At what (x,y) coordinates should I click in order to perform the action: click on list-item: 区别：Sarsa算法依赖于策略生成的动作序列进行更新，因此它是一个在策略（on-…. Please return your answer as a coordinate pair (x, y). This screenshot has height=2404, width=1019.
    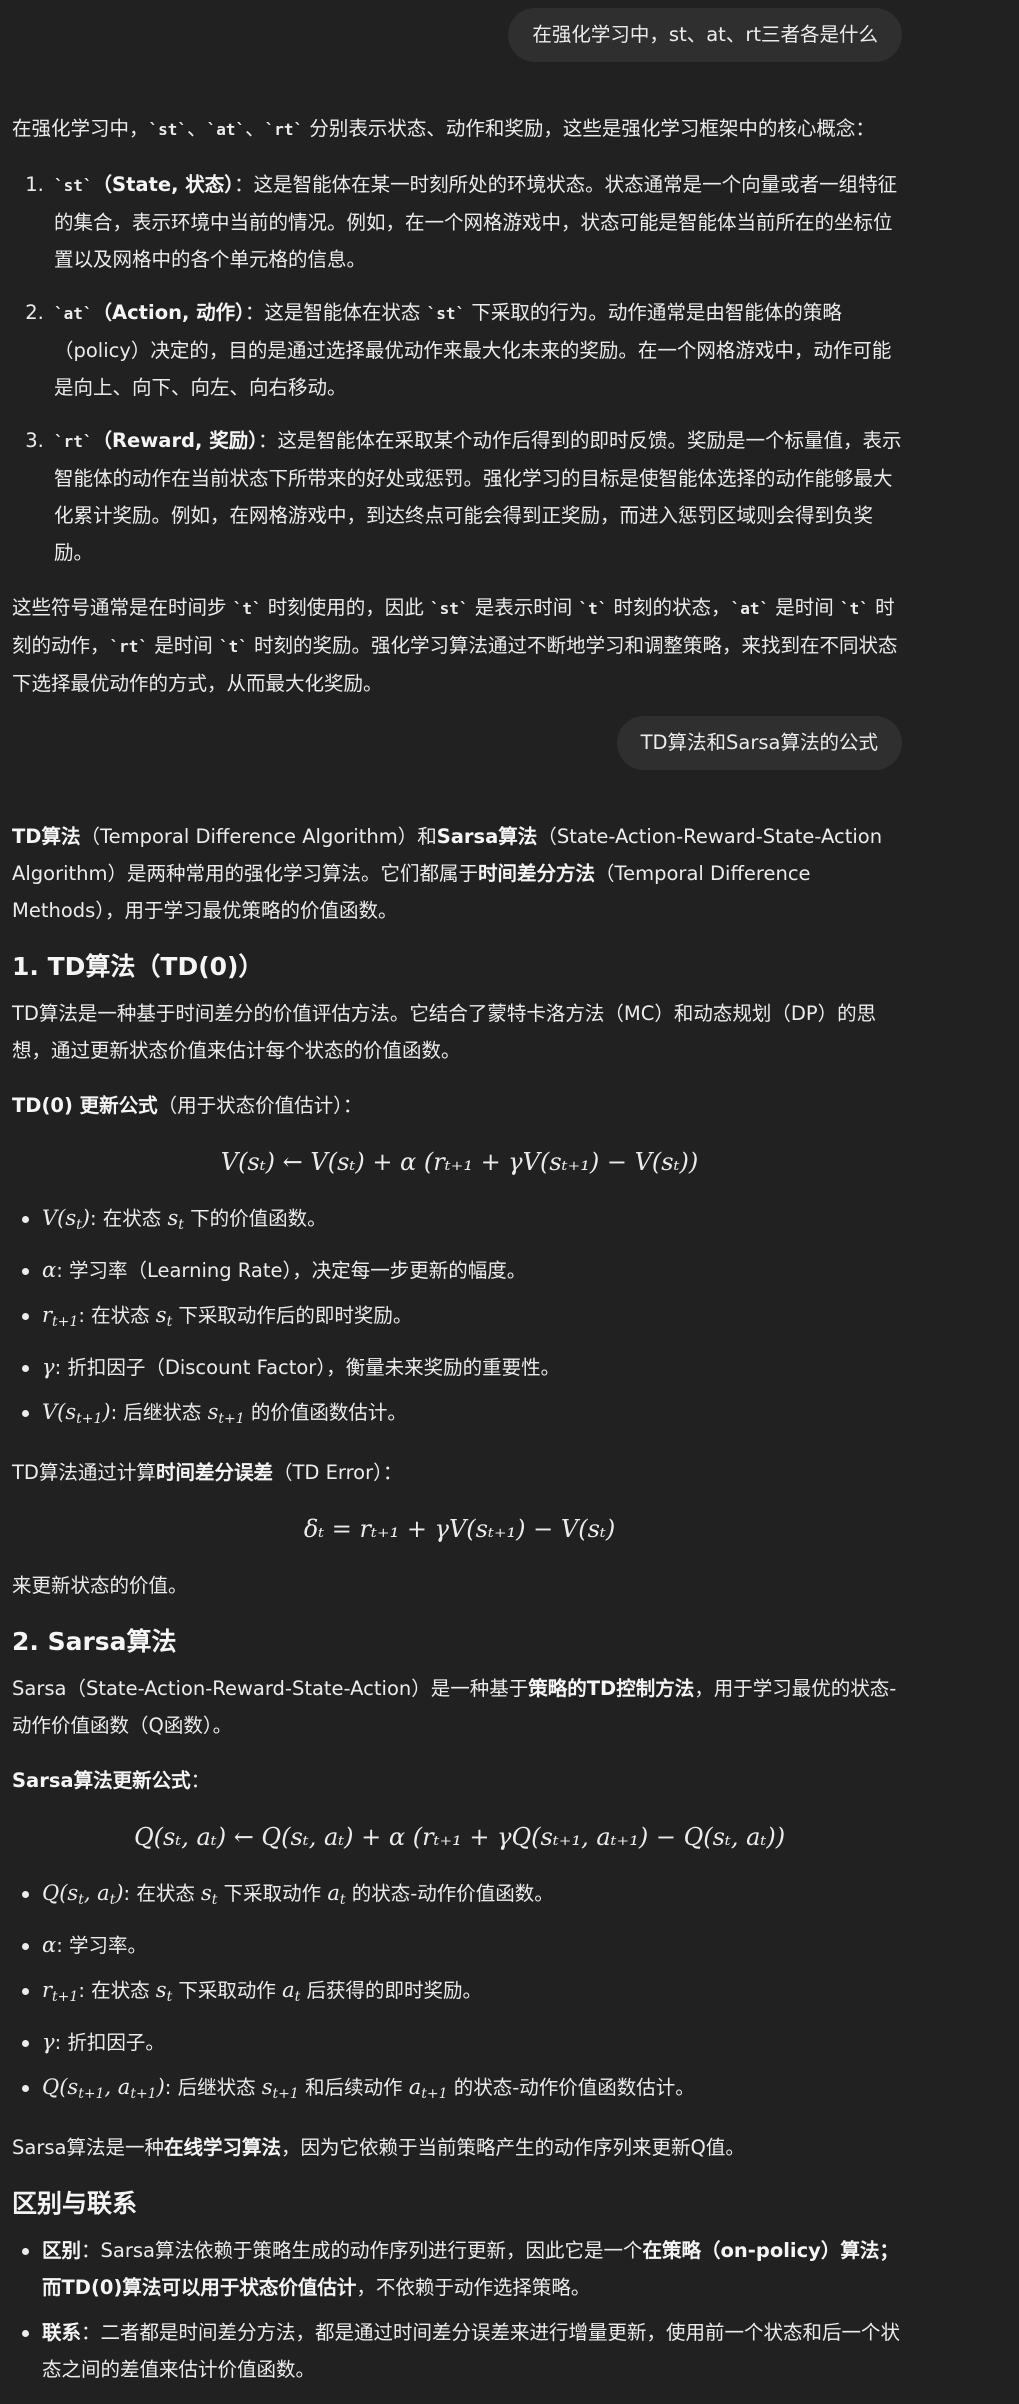
    Looking at the image, I should click on (464, 2269).